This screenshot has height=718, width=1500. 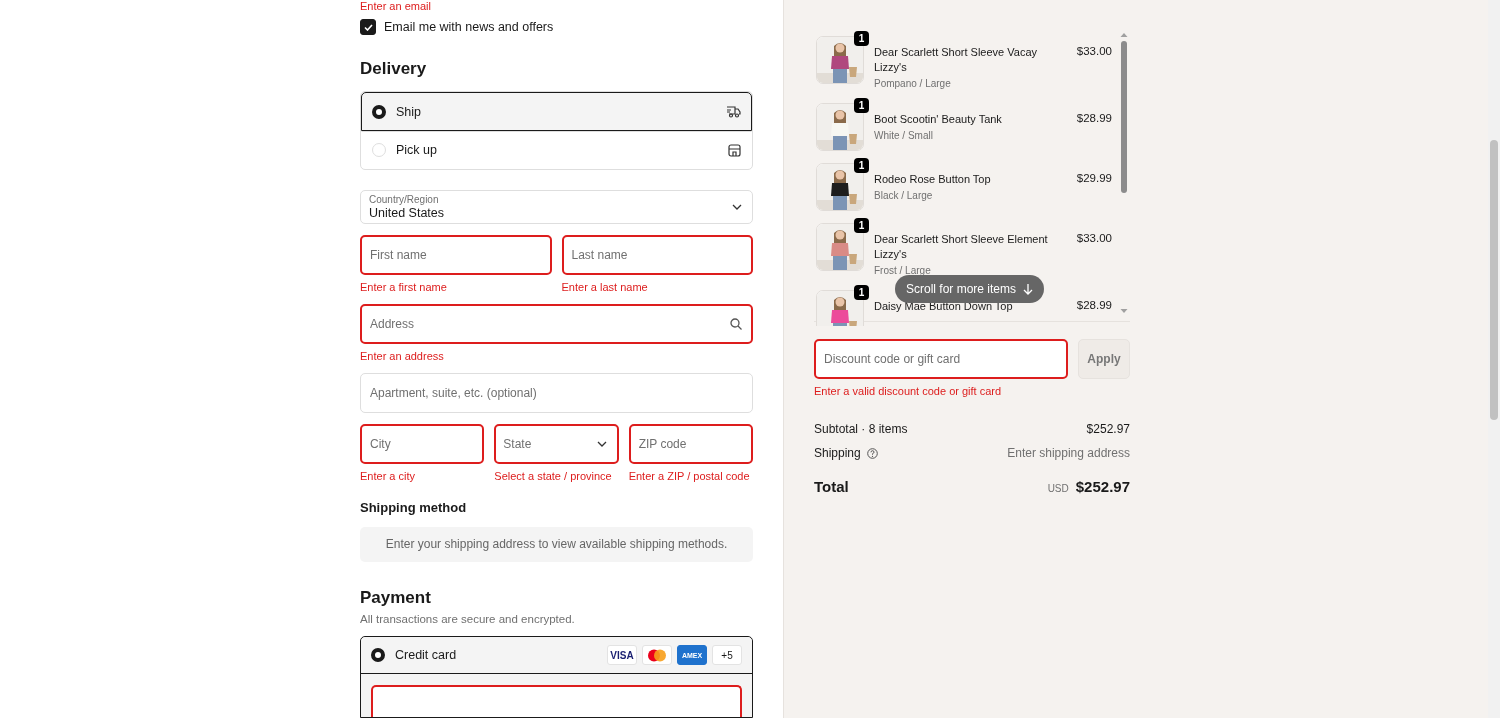 What do you see at coordinates (414, 507) in the screenshot?
I see `section-heading: Shipping method` at bounding box center [414, 507].